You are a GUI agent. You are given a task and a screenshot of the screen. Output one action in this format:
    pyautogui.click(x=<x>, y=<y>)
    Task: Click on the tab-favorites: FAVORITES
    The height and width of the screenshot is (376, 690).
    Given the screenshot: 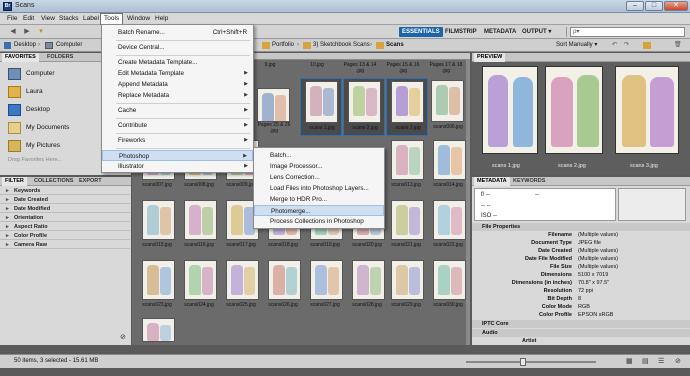 What is the action you would take?
    pyautogui.click(x=20, y=57)
    